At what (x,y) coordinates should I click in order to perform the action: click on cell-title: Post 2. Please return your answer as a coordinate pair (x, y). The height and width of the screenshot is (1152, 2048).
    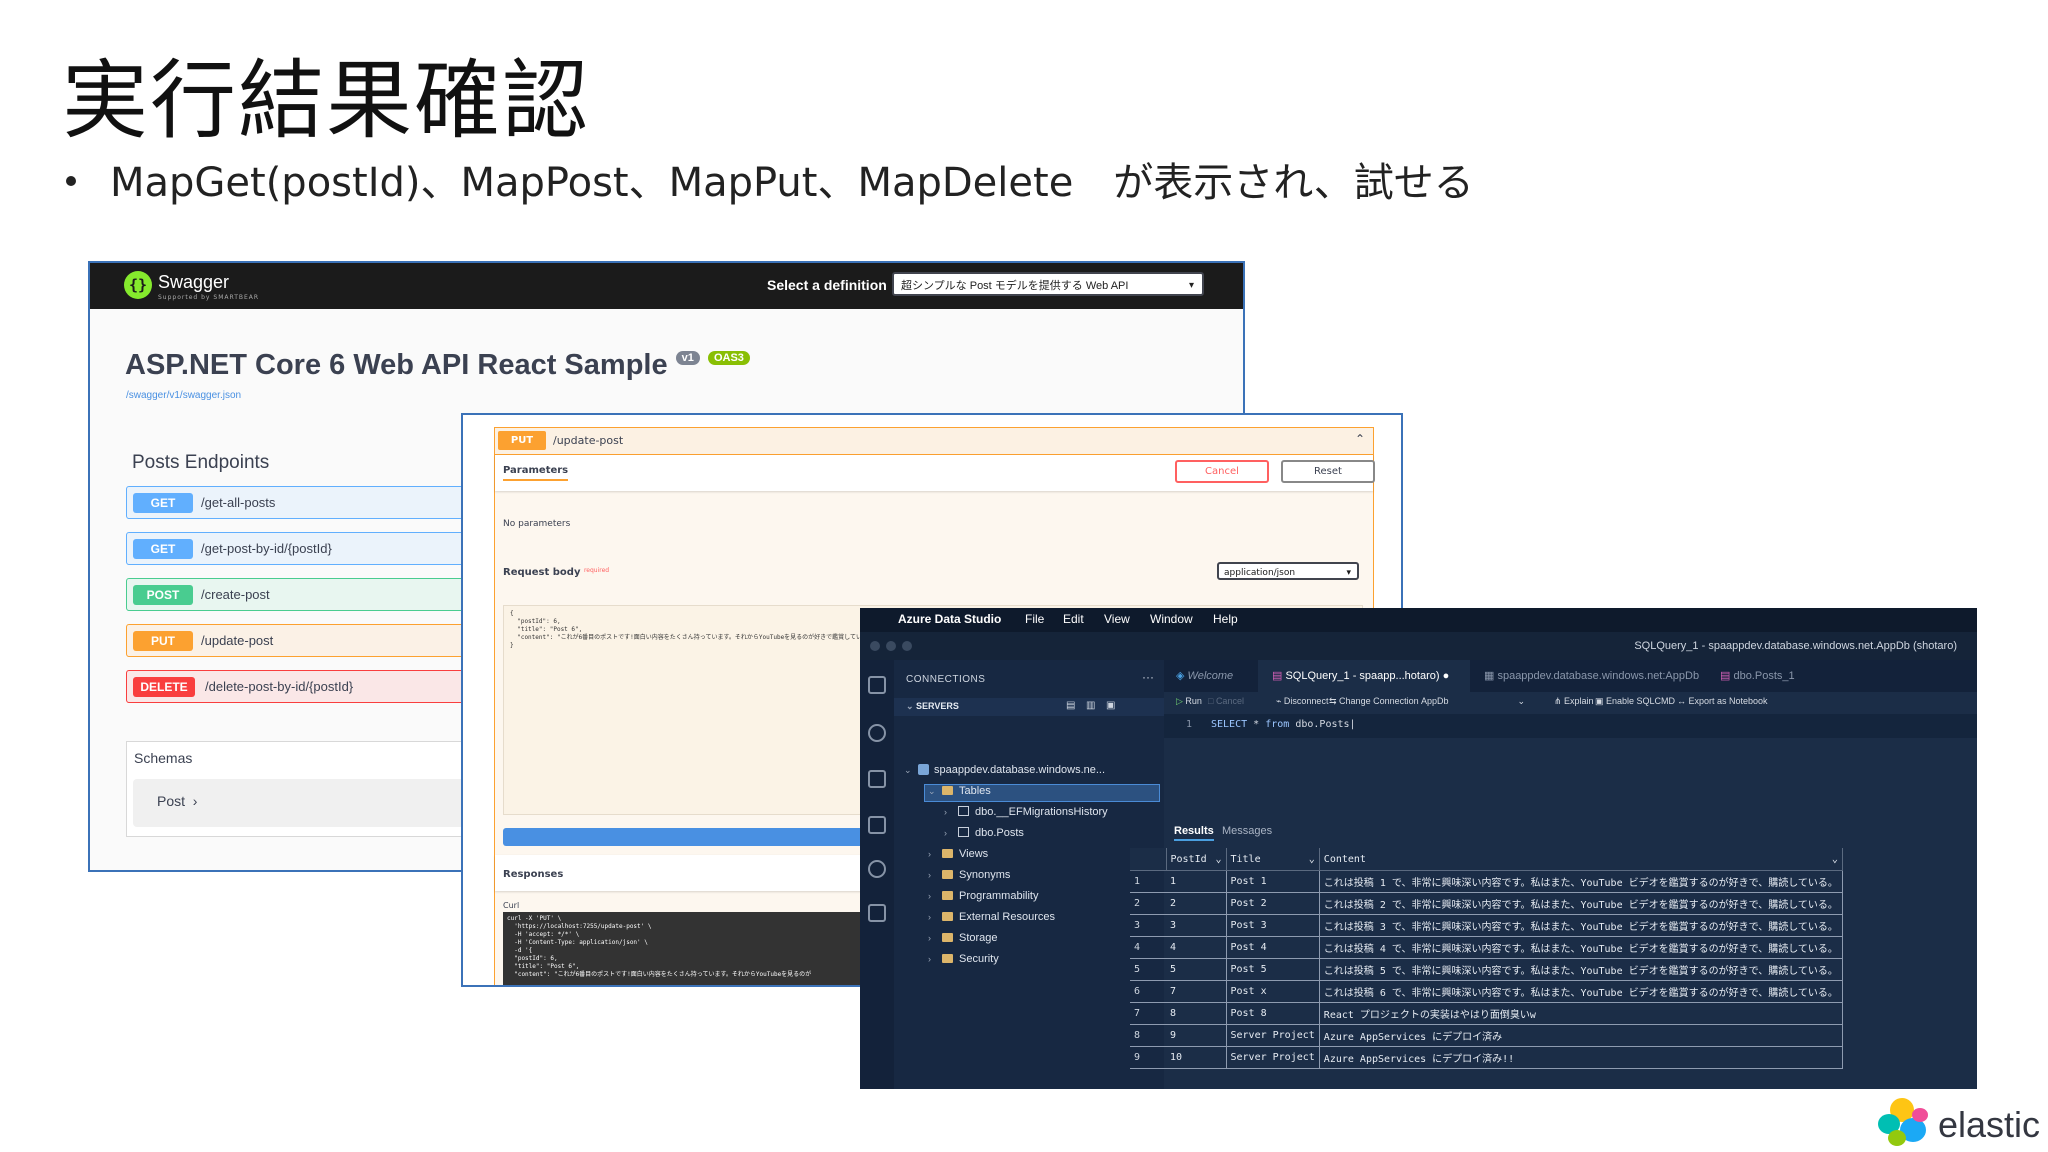
    Looking at the image, I should click on (1273, 903).